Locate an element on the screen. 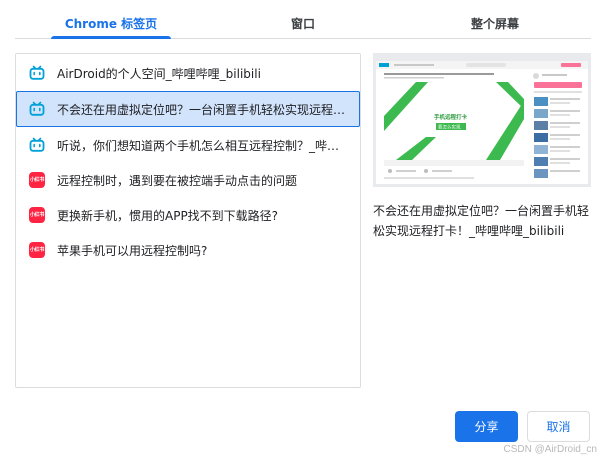 The width and height of the screenshot is (605, 461). source-tabs: Chrome 标签页 窗口 整个屏幕 is located at coordinates (303, 23).